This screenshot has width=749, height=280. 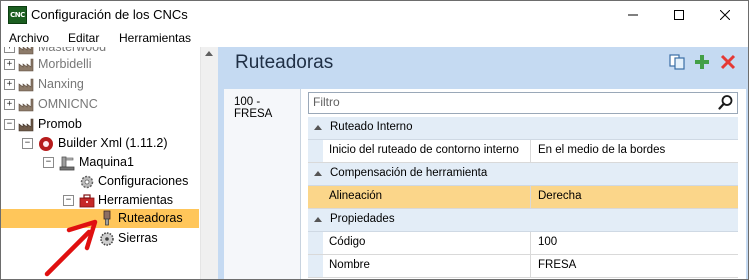 I want to click on title-bar: CNC Configuración de los CNCs, so click(x=374, y=15).